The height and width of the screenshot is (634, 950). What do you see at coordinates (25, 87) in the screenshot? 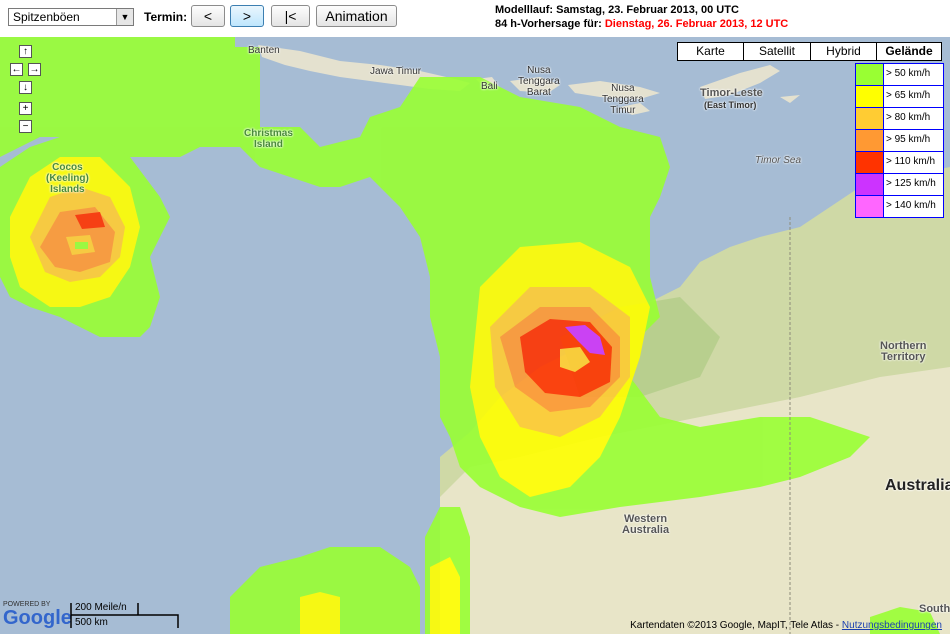
I see `pan-down-button: ↓` at bounding box center [25, 87].